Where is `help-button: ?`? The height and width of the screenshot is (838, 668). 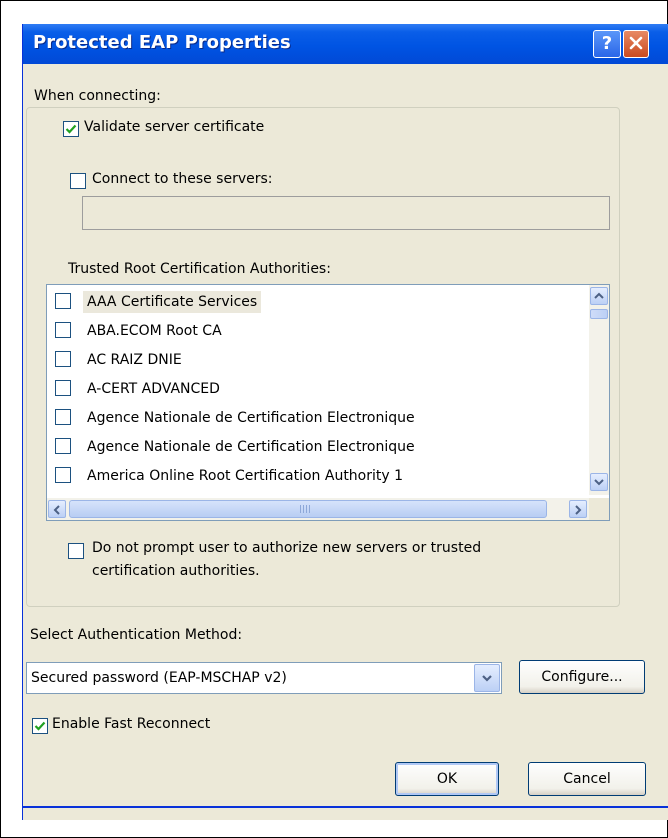 help-button: ? is located at coordinates (607, 44).